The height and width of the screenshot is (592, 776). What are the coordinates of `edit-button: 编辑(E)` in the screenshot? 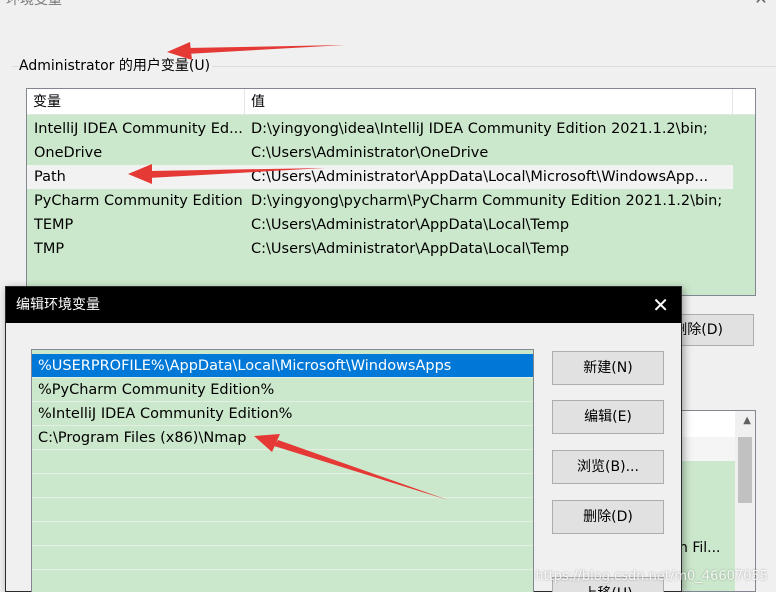 It's located at (608, 417).